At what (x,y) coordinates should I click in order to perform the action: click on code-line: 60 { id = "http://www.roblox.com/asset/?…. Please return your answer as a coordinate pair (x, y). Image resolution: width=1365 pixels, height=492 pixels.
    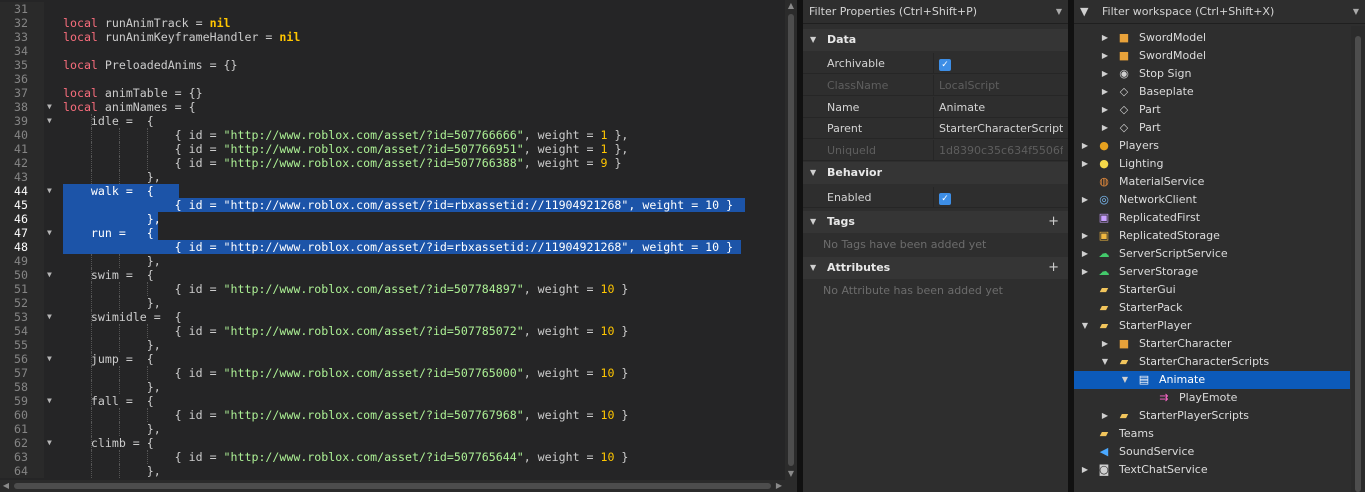
    Looking at the image, I should click on (392, 415).